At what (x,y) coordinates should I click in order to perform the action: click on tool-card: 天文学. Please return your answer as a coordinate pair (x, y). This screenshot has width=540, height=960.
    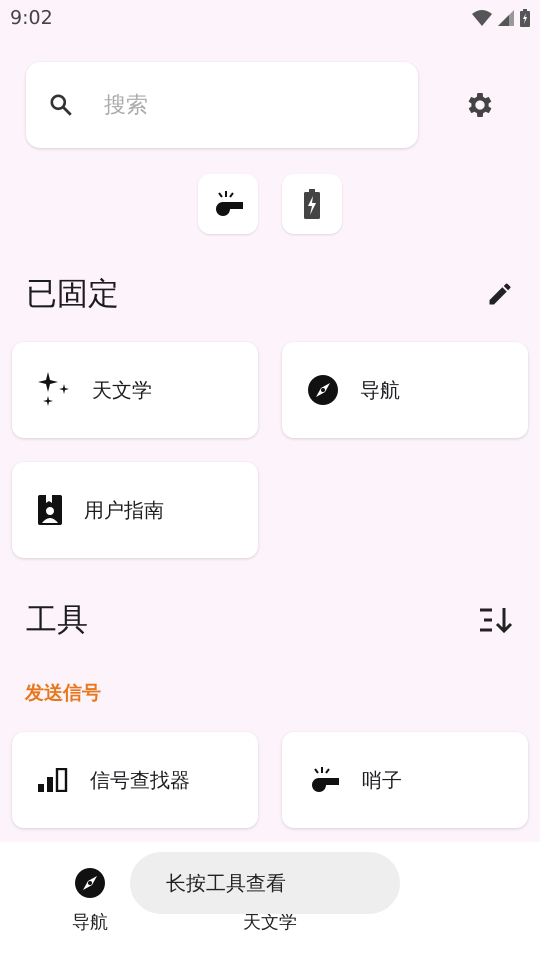
    Looking at the image, I should click on (135, 390).